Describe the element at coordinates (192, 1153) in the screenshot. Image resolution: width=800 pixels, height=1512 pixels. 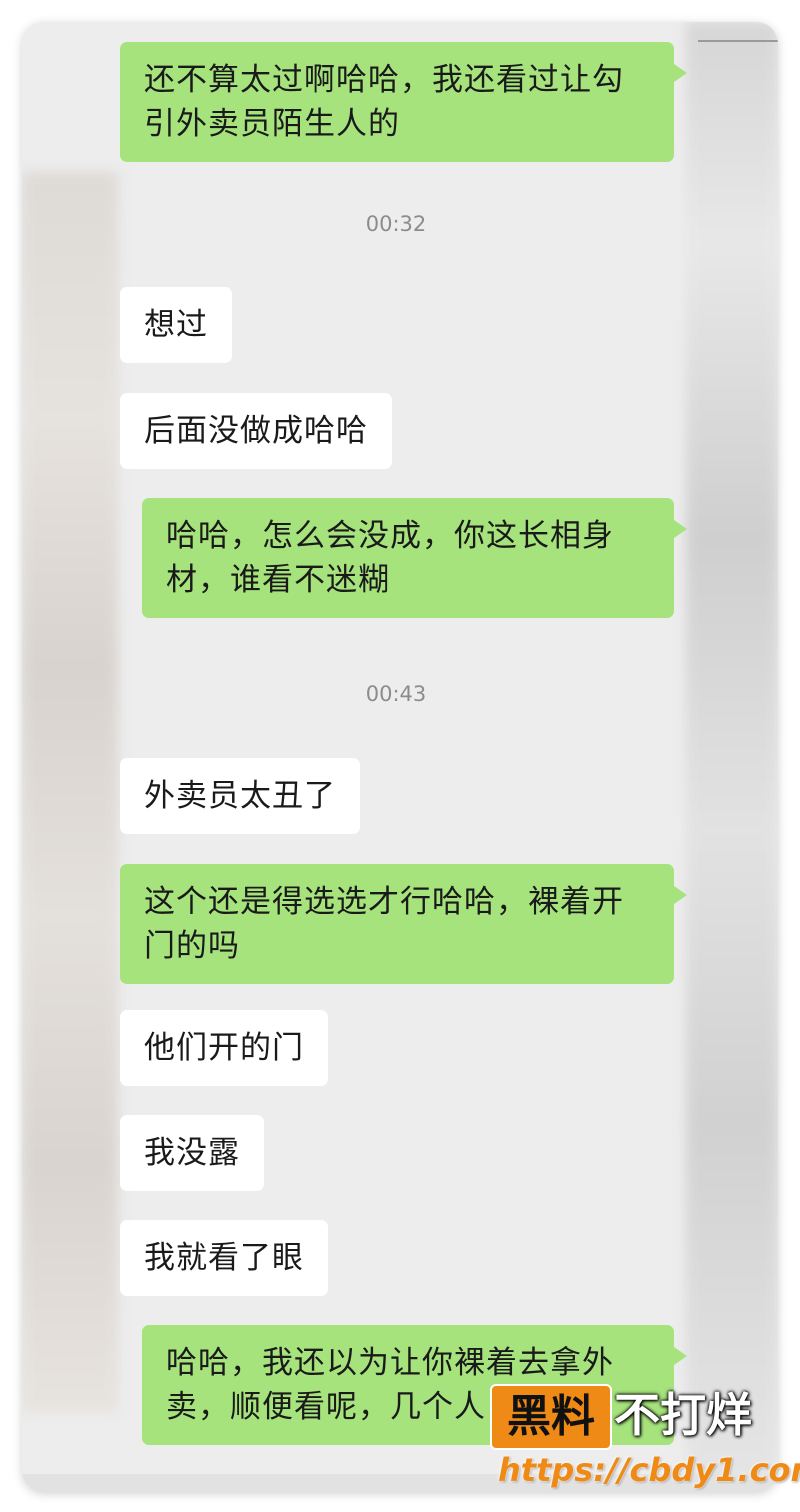
I see `incoming-message: 我没露` at that location.